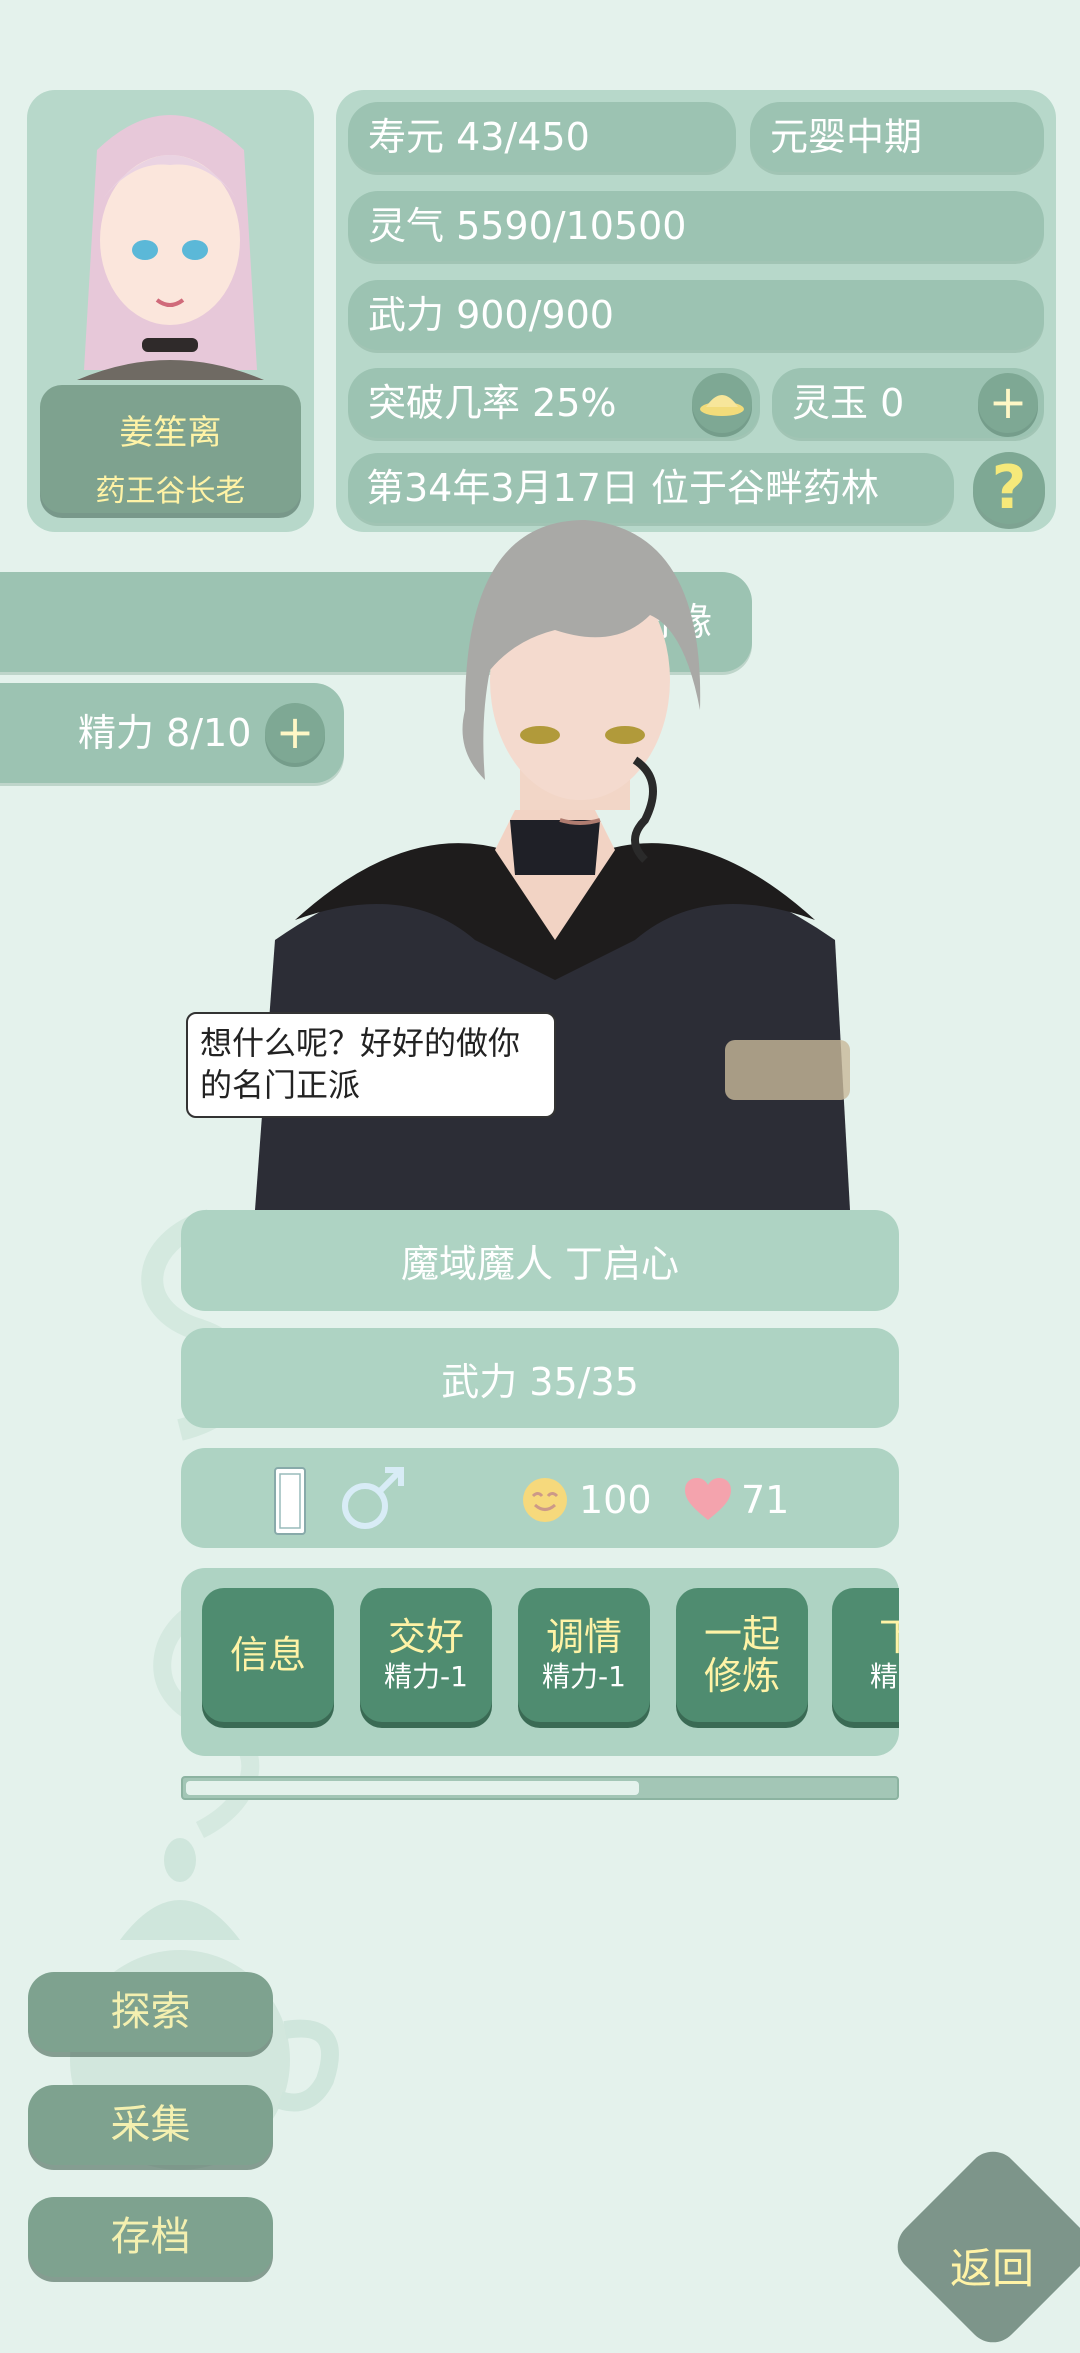  What do you see at coordinates (412, 1788) in the screenshot?
I see `actions-scrollbar-thumb` at bounding box center [412, 1788].